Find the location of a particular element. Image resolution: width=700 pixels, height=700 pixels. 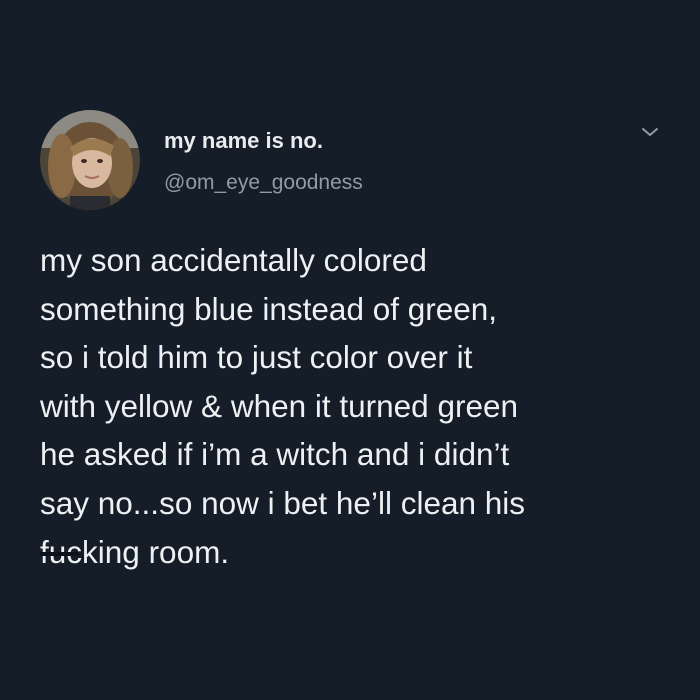

tweet-line: he asked if i’m a witch and i didn’t is located at coordinates (275, 454).